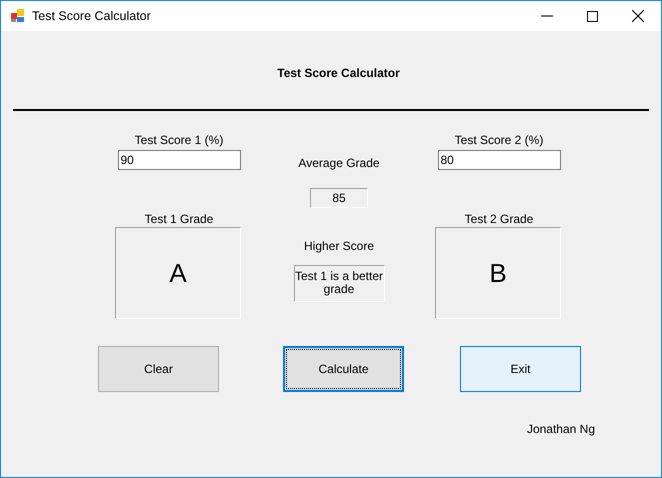 The image size is (662, 478). Describe the element at coordinates (339, 198) in the screenshot. I see `output-box: 85` at that location.